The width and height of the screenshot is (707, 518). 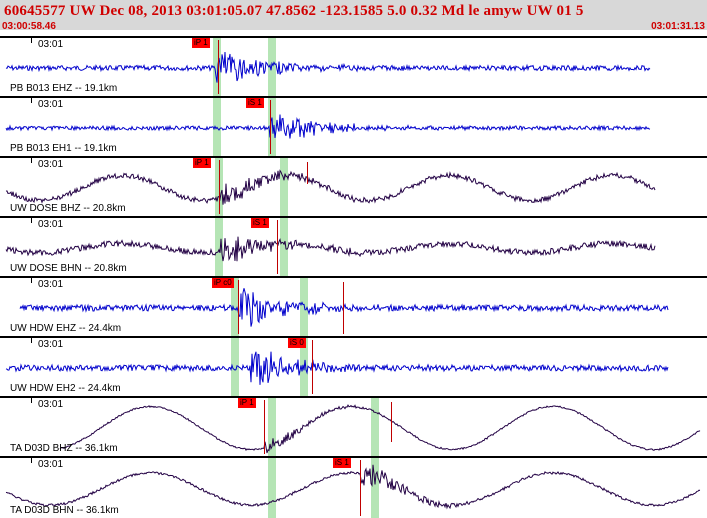 I want to click on phase-pick-label: iP c0, so click(x=223, y=283).